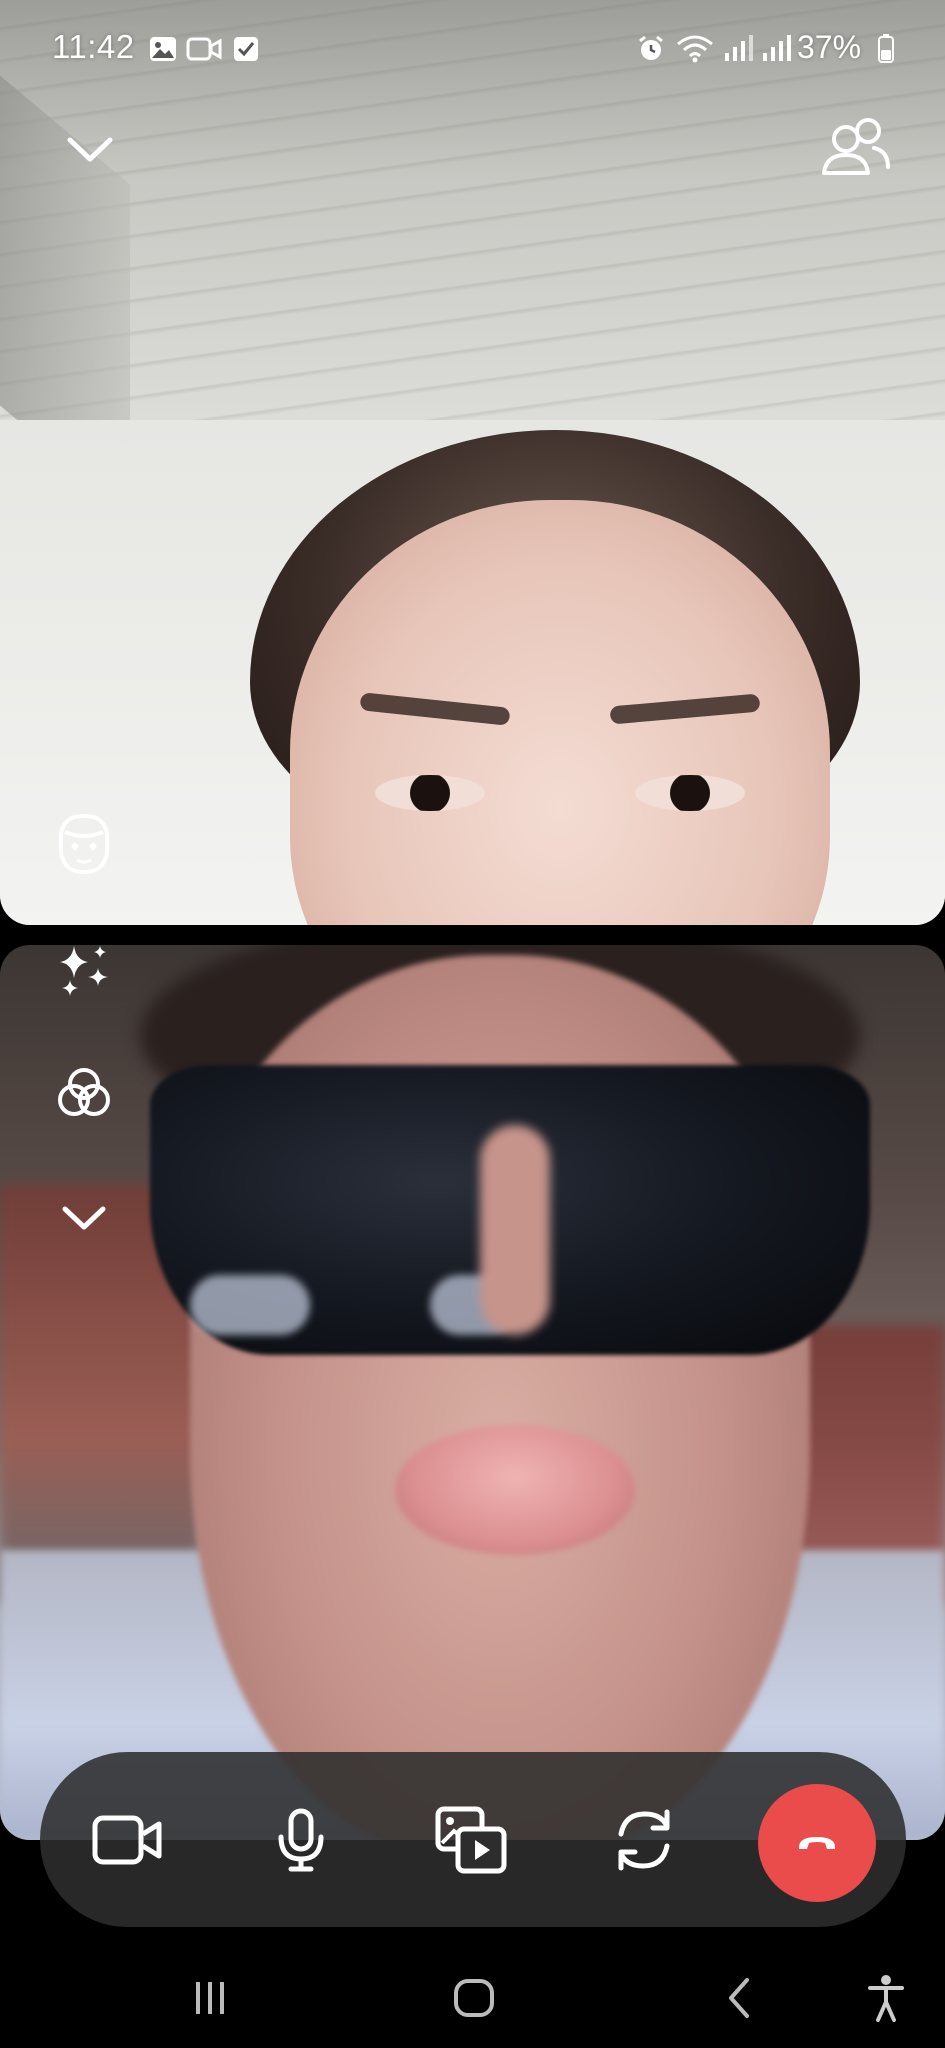 This screenshot has width=945, height=2048. Describe the element at coordinates (886, 48) in the screenshot. I see `battery-icon` at that location.